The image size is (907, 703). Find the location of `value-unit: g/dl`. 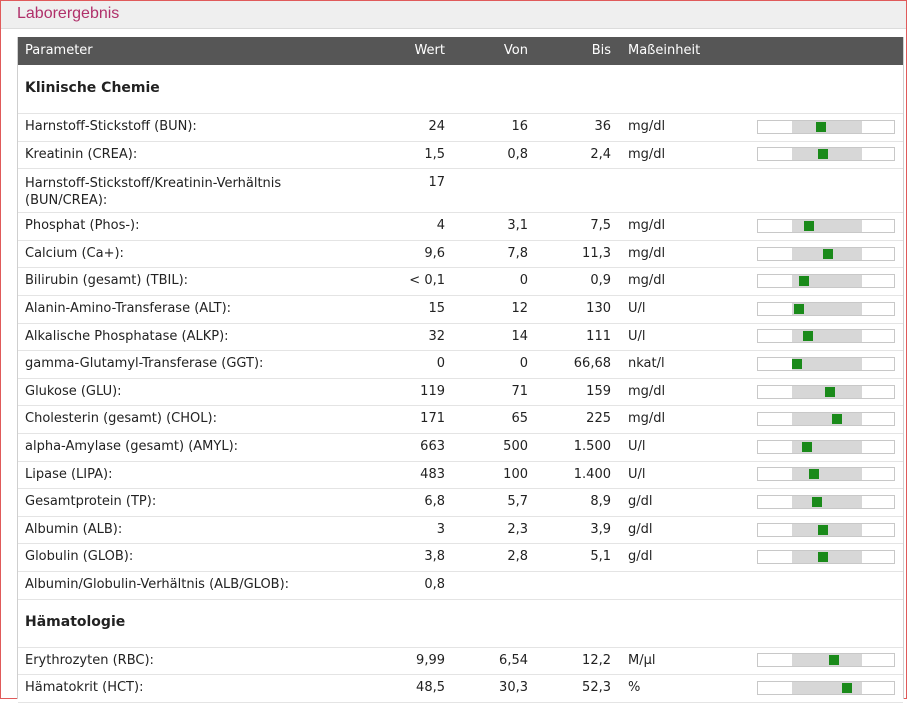

value-unit: g/dl is located at coordinates (640, 557).